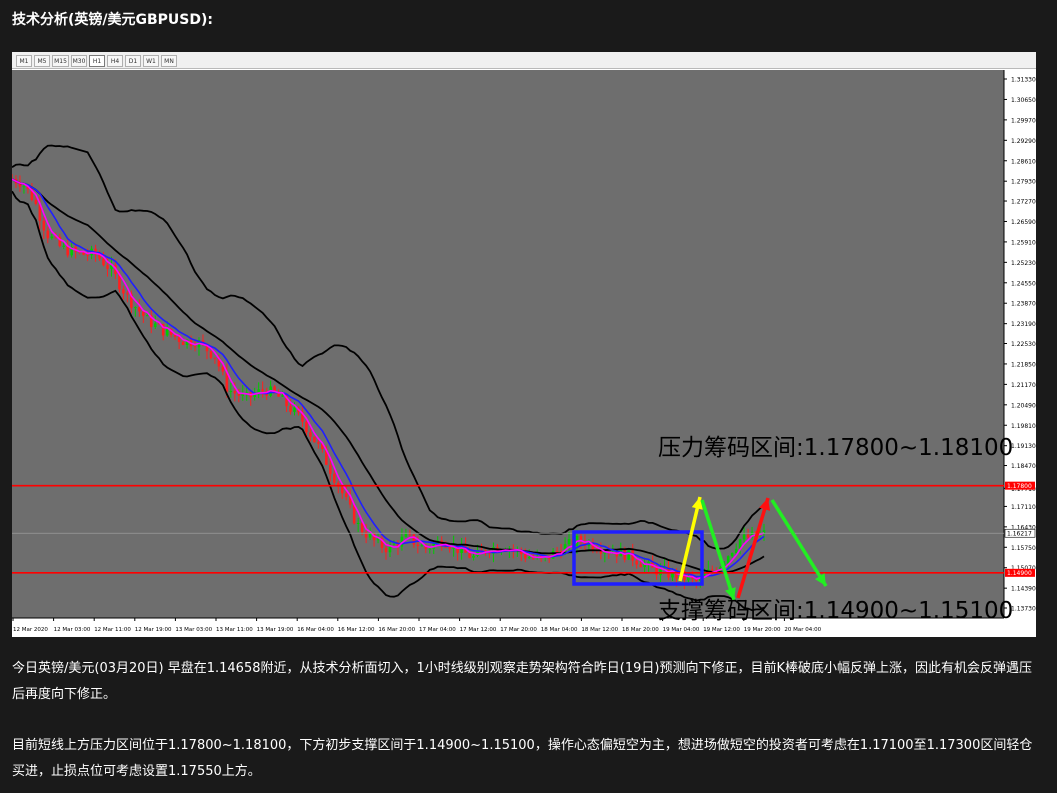  I want to click on timeframe-button-m1: M1, so click(24, 61).